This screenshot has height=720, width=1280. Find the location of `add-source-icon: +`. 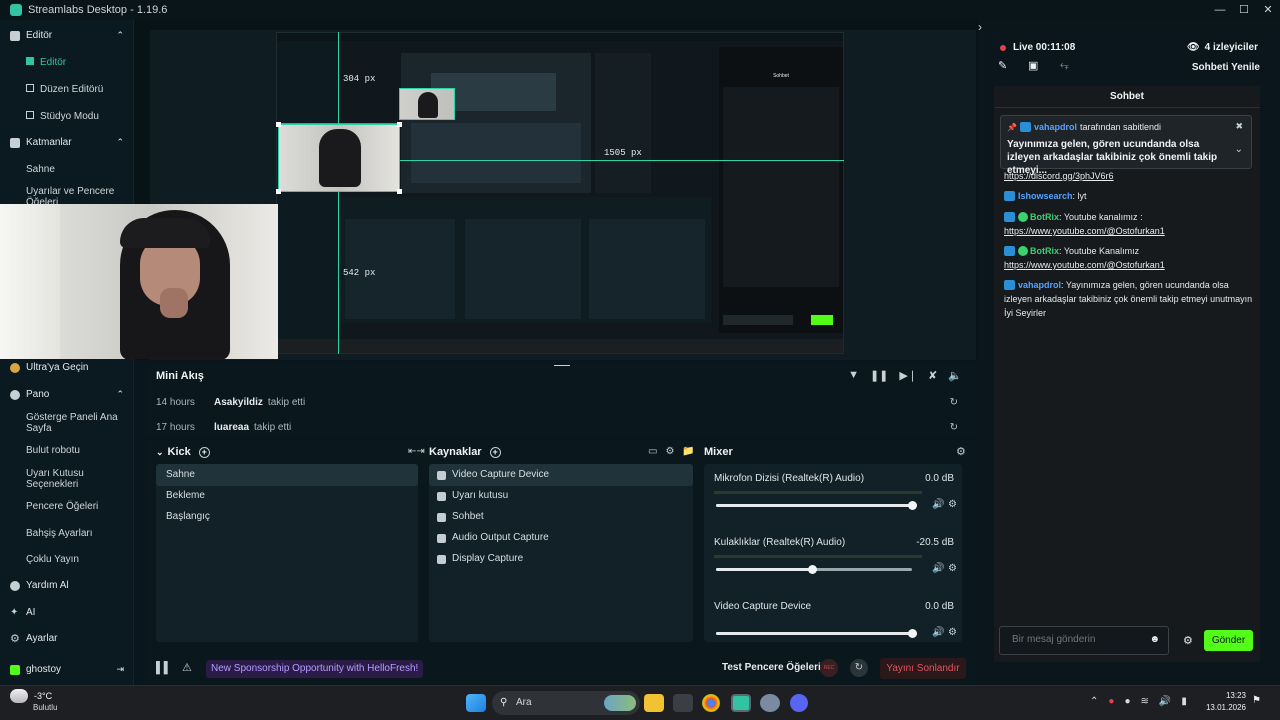

add-source-icon: + is located at coordinates (495, 452).